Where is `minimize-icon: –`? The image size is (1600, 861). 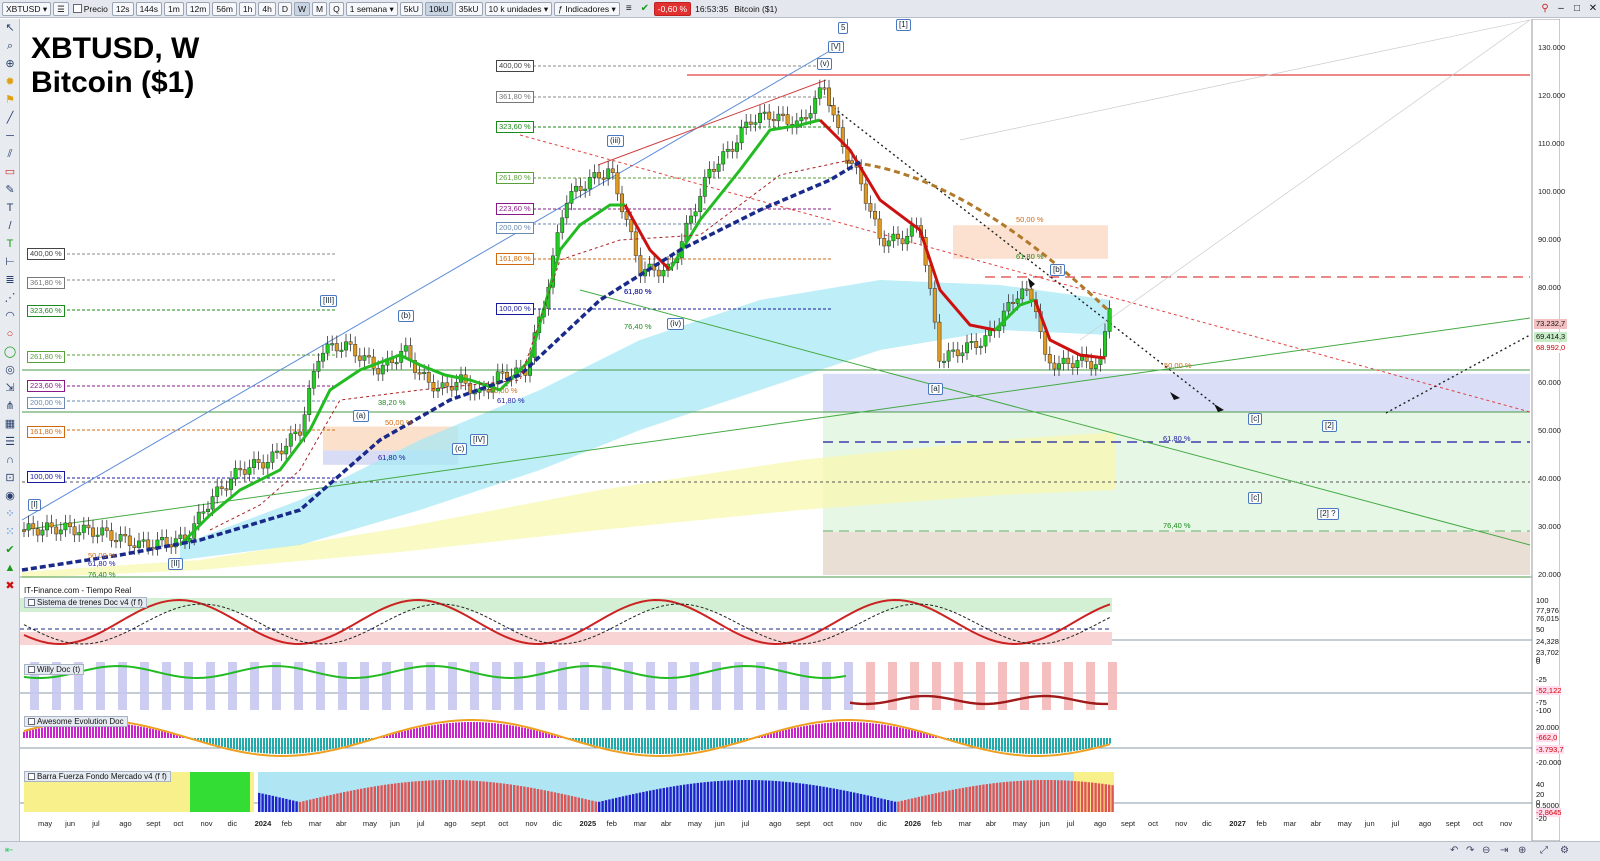 minimize-icon: – is located at coordinates (1561, 9).